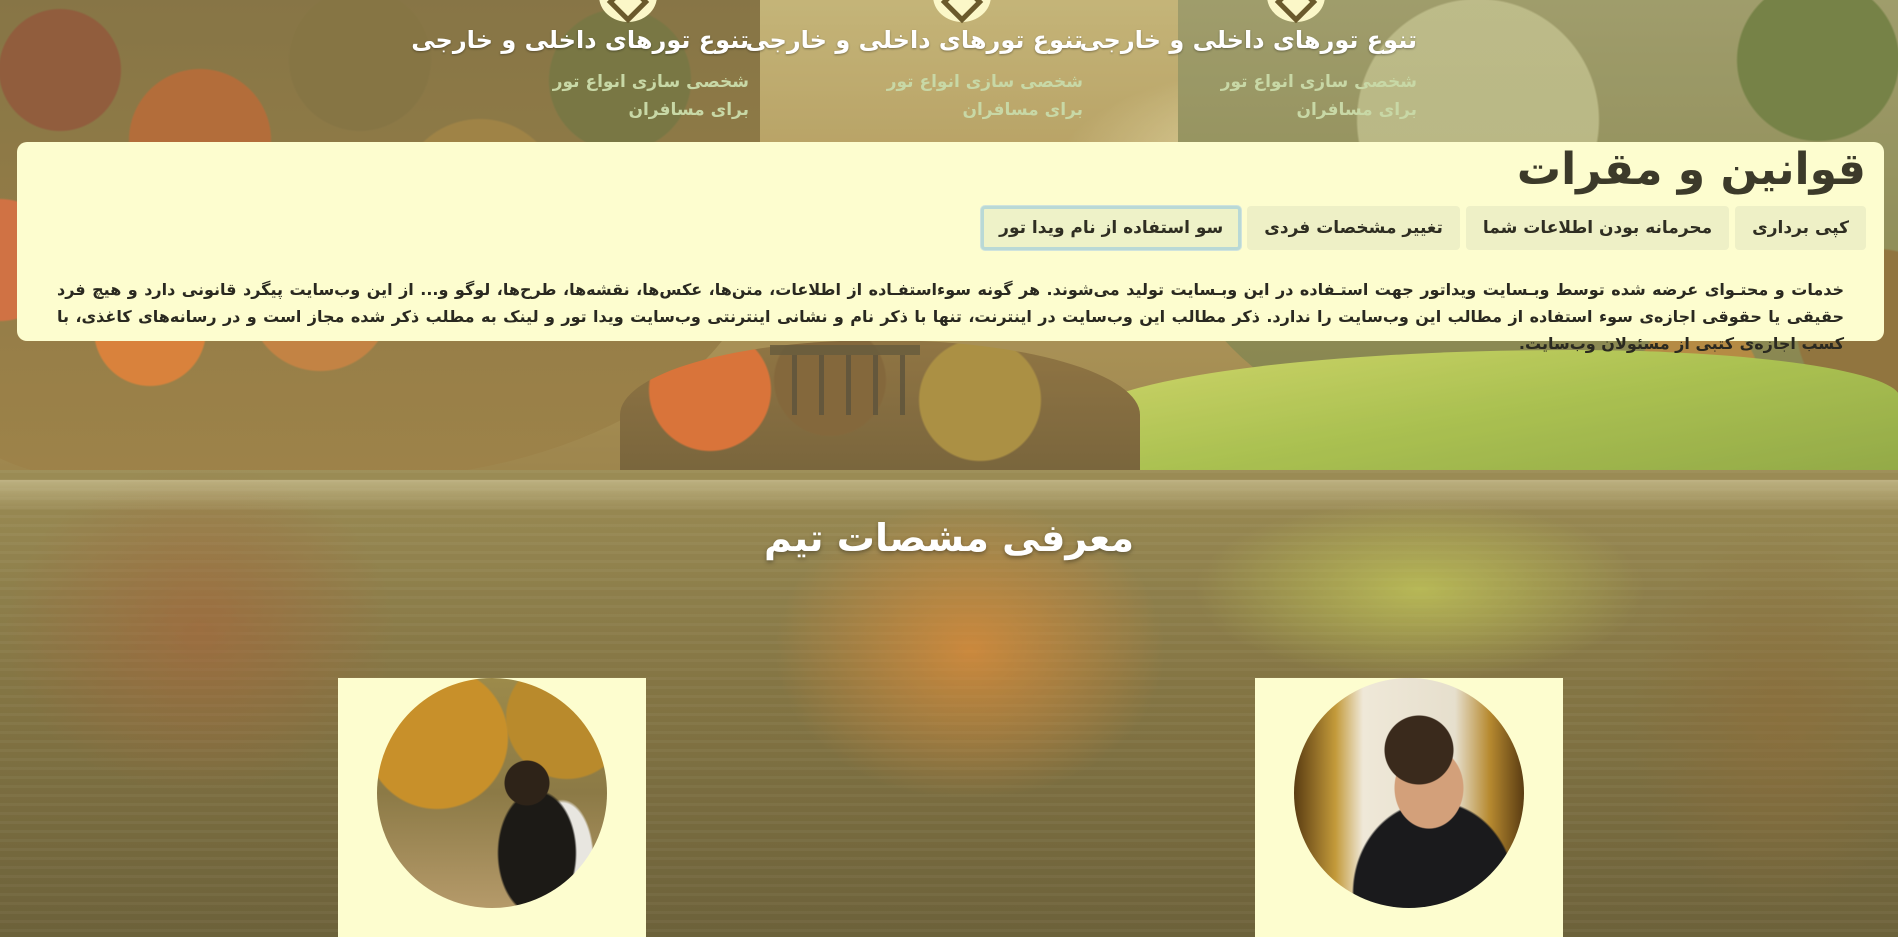  I want to click on tab-privacy: محرمانه بودن اطلاعات شما, so click(1597, 228).